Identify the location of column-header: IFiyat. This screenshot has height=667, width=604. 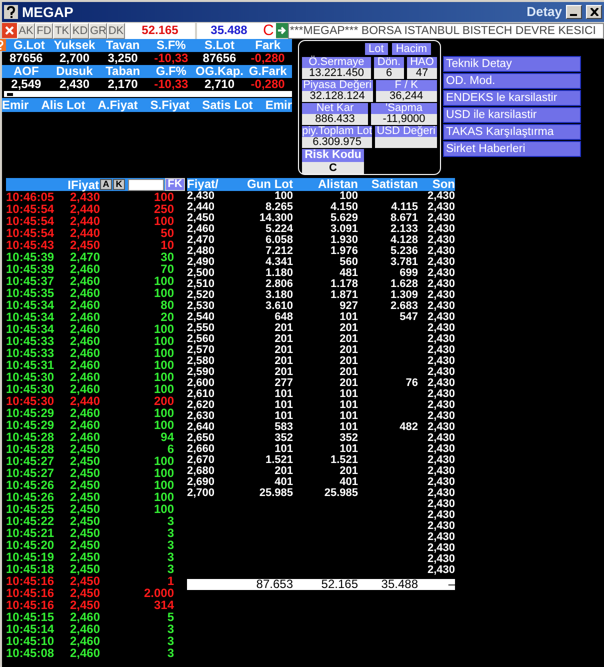
(83, 184).